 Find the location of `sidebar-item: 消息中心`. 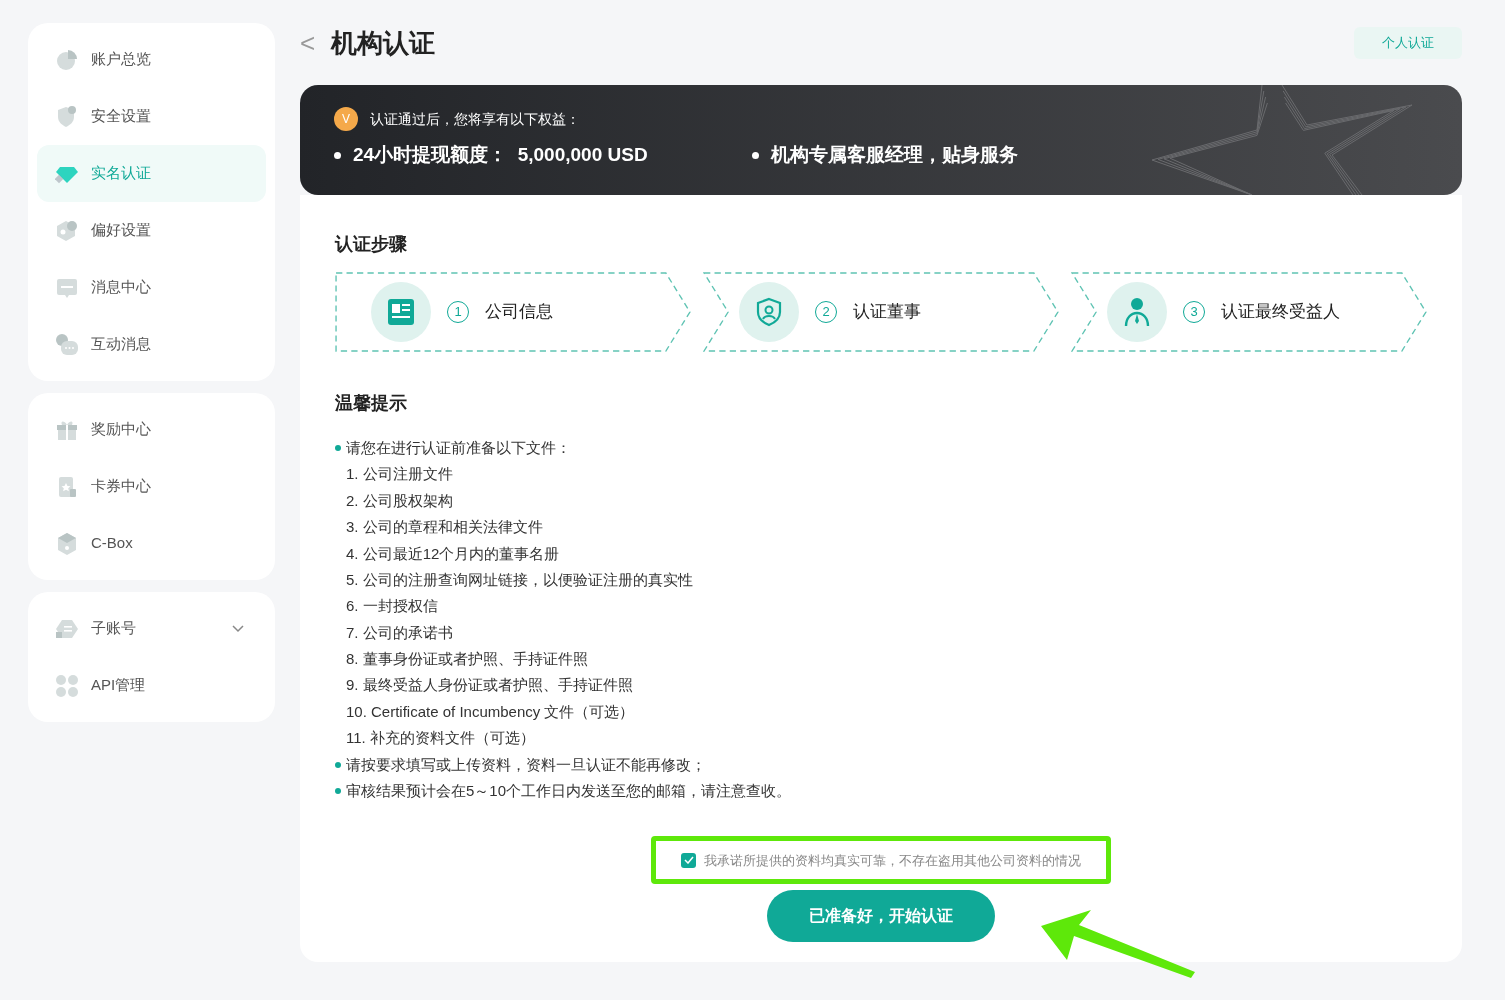

sidebar-item: 消息中心 is located at coordinates (151, 287).